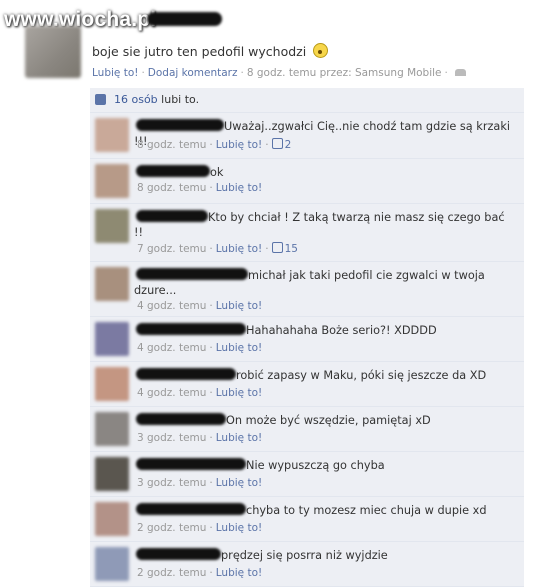 The height and width of the screenshot is (588, 548). What do you see at coordinates (304, 555) in the screenshot?
I see `comment-text: prędzej się posrra niż wyjdzie` at bounding box center [304, 555].